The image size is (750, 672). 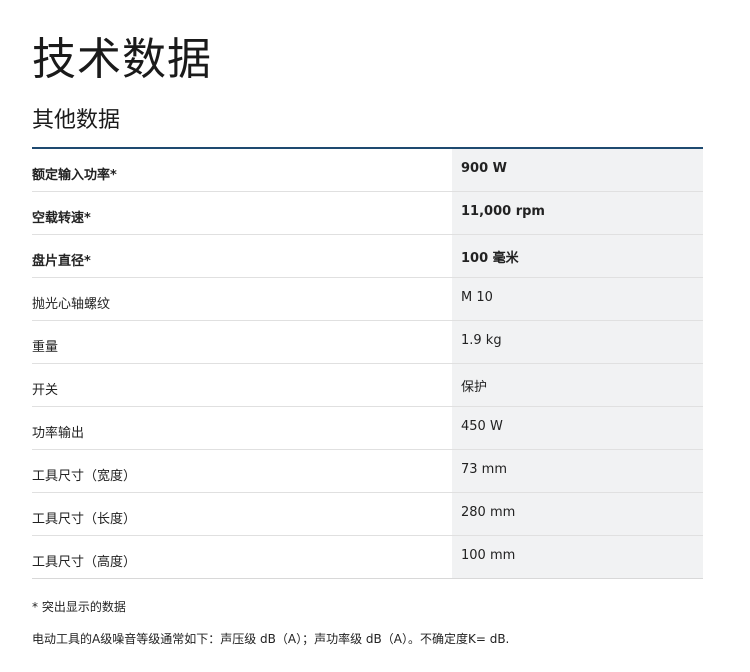 I want to click on spec-row-rated-input-power: 额定输入功率* 900 W, so click(x=367, y=170).